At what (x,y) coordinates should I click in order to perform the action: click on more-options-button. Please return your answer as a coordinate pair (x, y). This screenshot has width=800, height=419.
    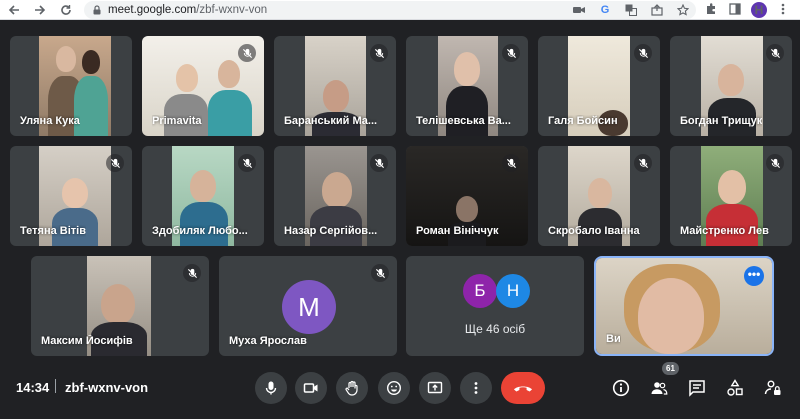
    Looking at the image, I should click on (476, 388).